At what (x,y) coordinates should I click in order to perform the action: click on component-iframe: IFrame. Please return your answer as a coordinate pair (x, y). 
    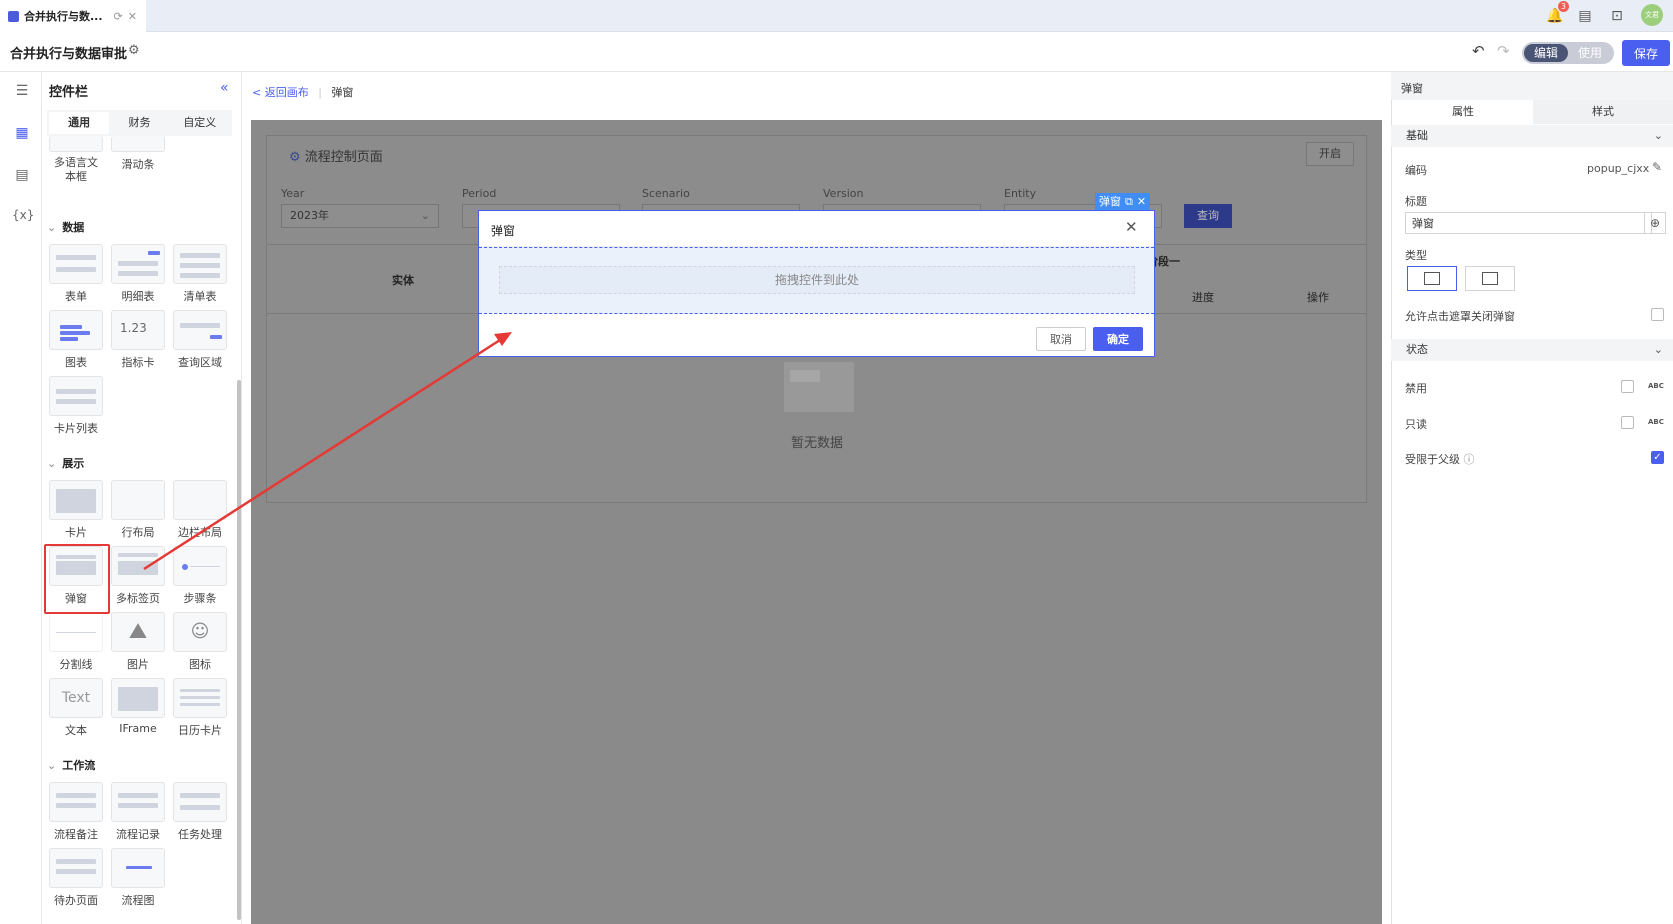
    Looking at the image, I should click on (138, 709).